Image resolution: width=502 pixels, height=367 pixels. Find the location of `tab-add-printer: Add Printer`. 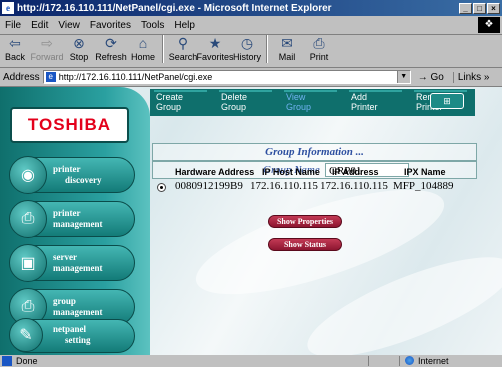

tab-add-printer: Add Printer is located at coordinates (377, 102).